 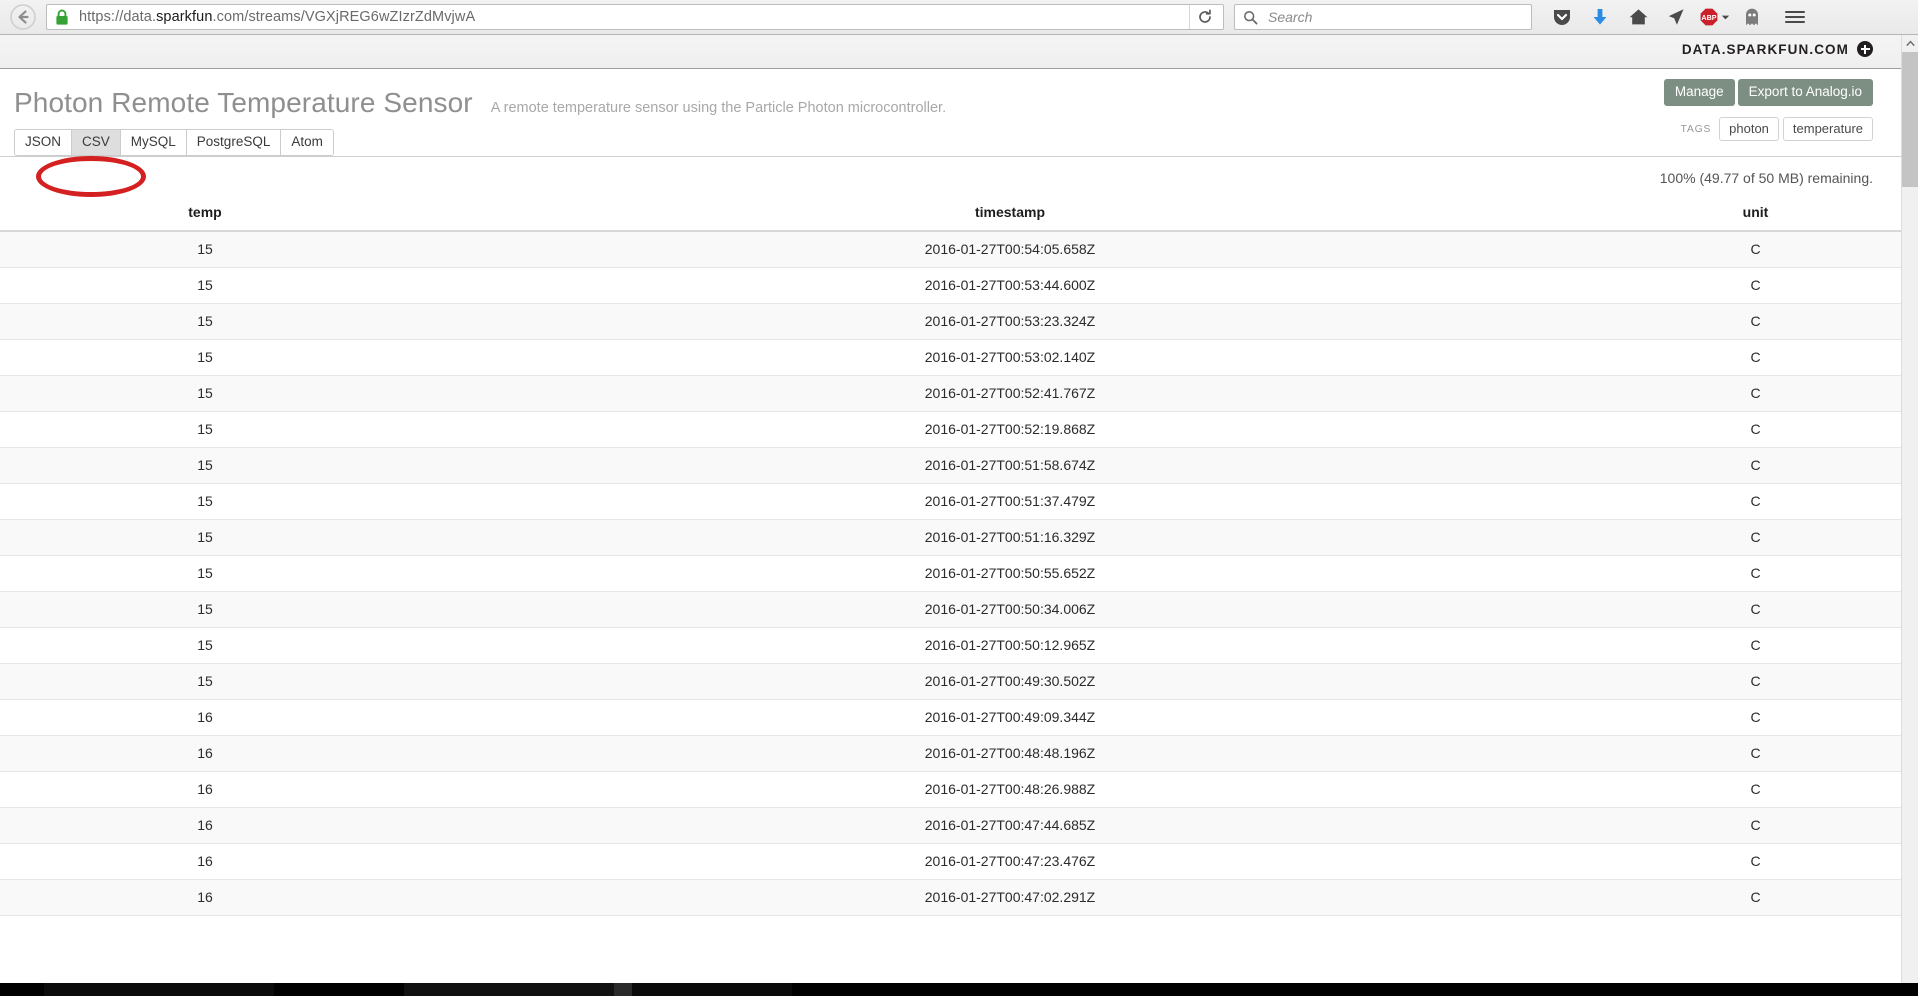 I want to click on site-brand-label: DATA.SPARKFUN.COM, so click(x=1765, y=49).